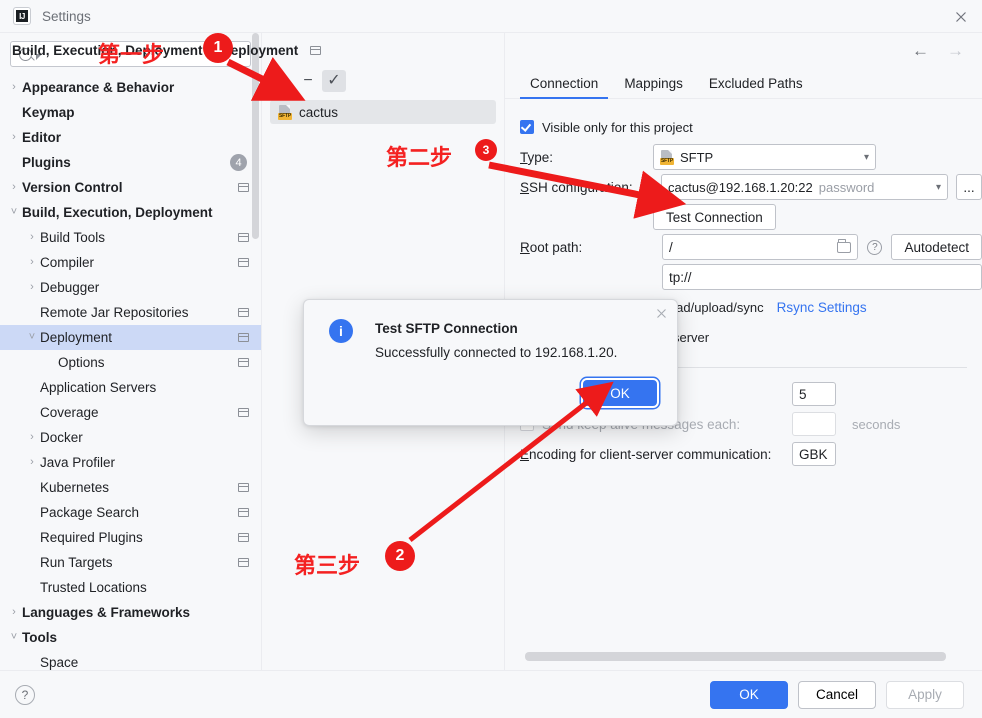  Describe the element at coordinates (130, 237) in the screenshot. I see `sidebar-item-build-tools: › Build Tools` at that location.